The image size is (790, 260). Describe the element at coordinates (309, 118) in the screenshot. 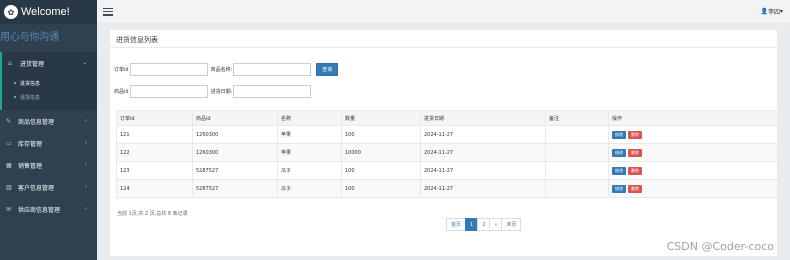

I see `col-name: 名称` at that location.